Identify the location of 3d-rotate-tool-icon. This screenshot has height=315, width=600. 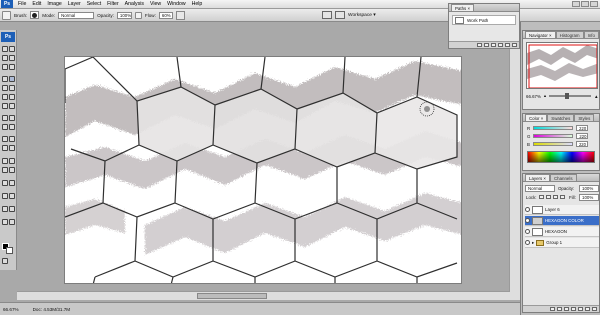
(5, 161).